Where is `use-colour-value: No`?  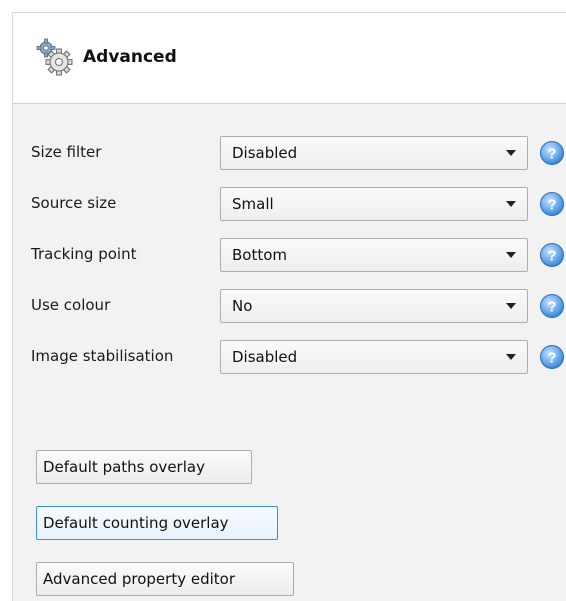 use-colour-value: No is located at coordinates (242, 306).